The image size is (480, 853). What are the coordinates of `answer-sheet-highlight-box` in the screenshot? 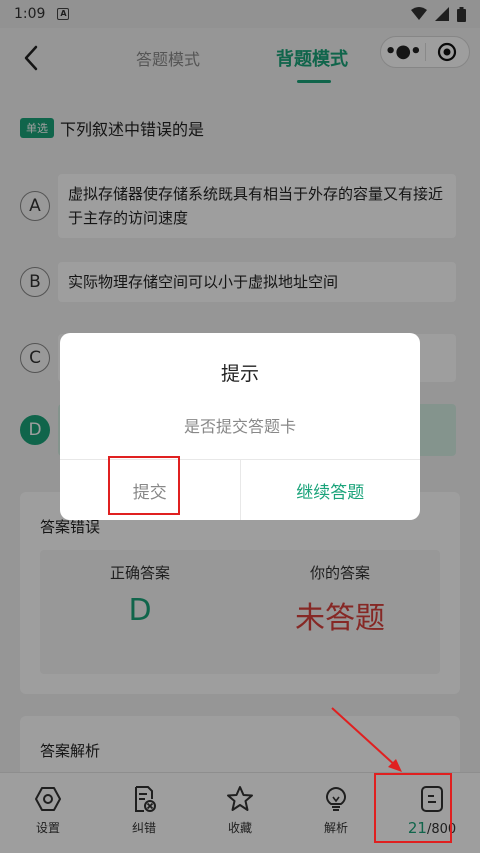 It's located at (413, 808).